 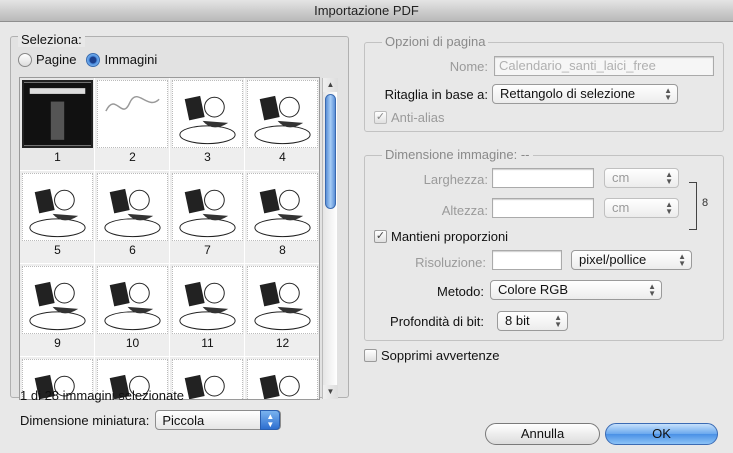 I want to click on cancel-button: Annulla, so click(x=542, y=434).